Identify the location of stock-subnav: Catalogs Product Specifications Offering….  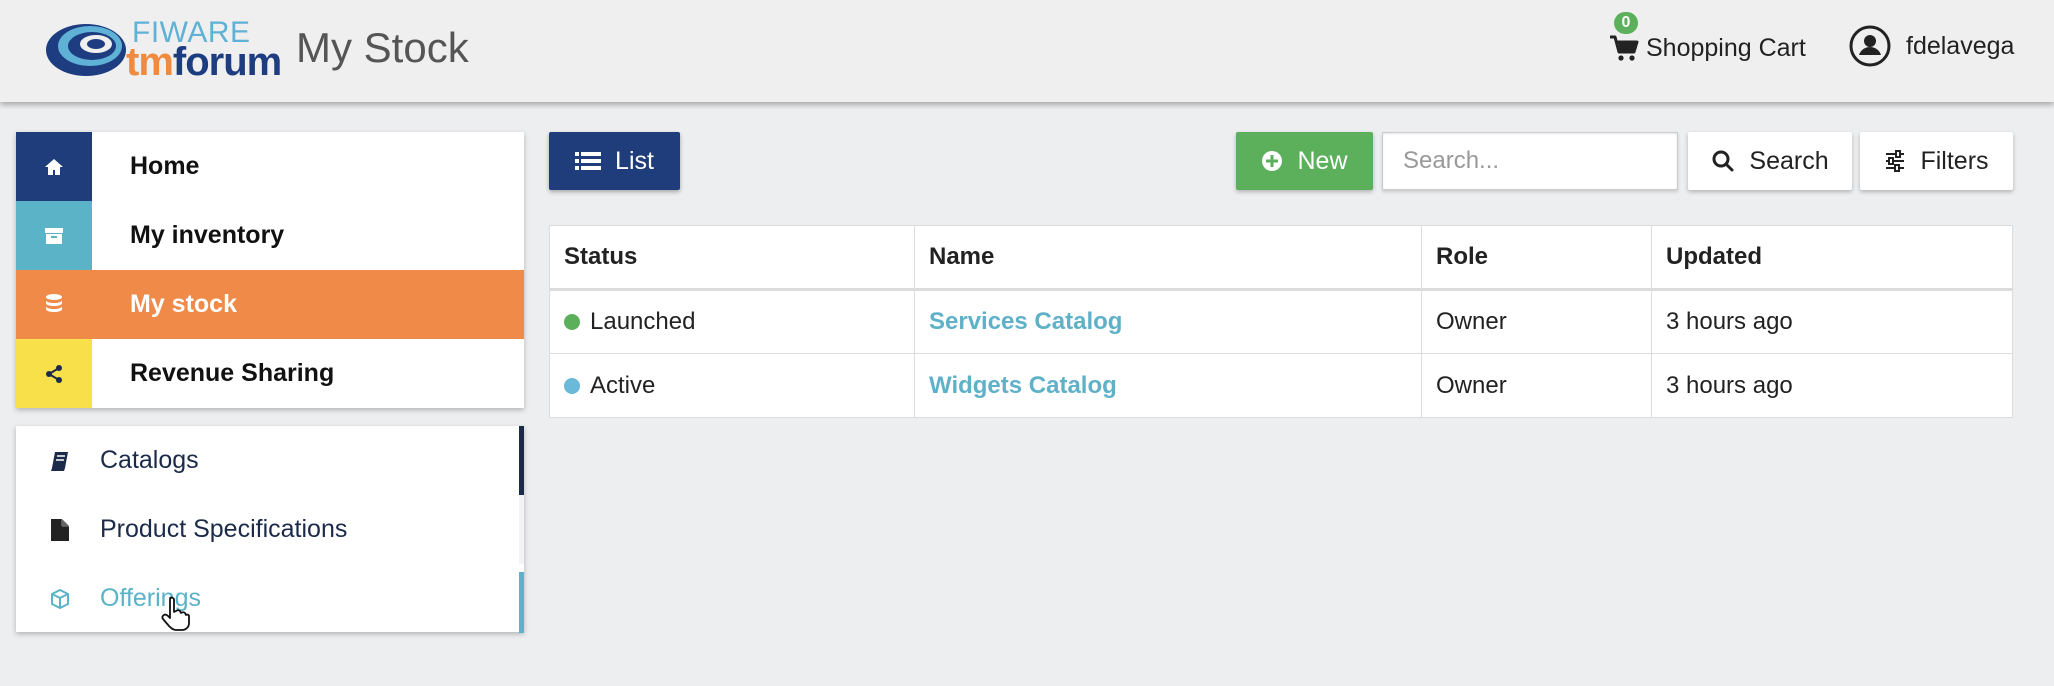
(270, 529).